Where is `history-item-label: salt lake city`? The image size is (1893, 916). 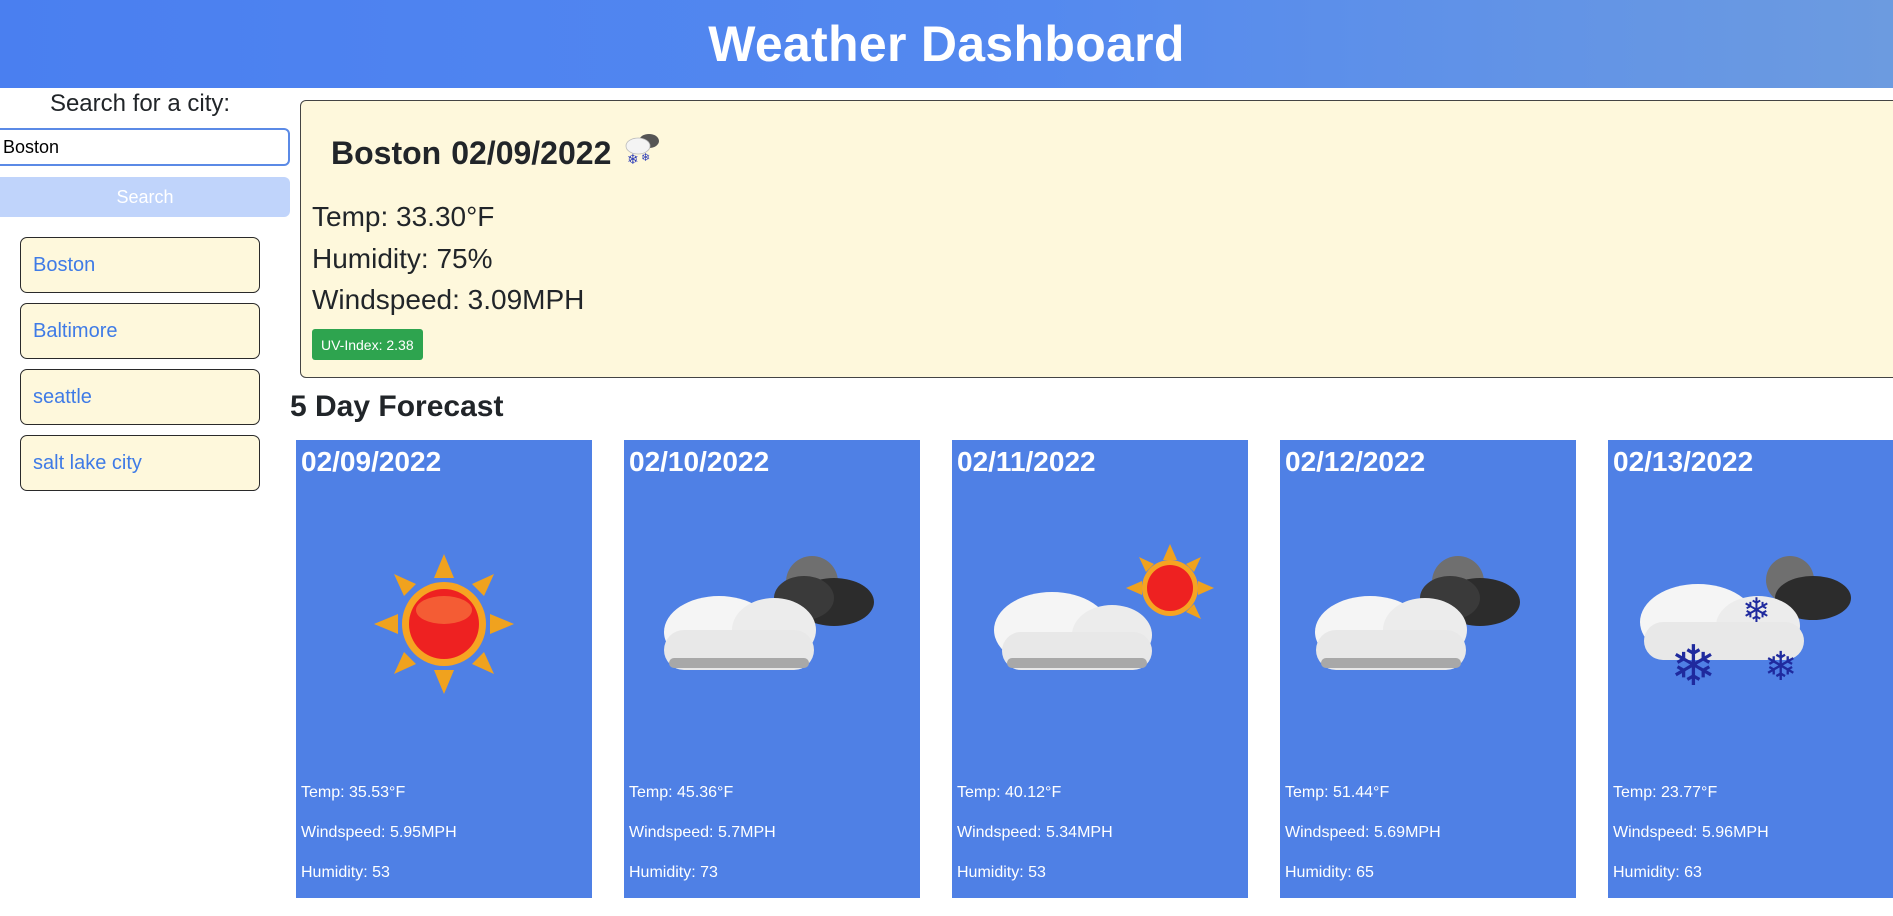 history-item-label: salt lake city is located at coordinates (87, 462).